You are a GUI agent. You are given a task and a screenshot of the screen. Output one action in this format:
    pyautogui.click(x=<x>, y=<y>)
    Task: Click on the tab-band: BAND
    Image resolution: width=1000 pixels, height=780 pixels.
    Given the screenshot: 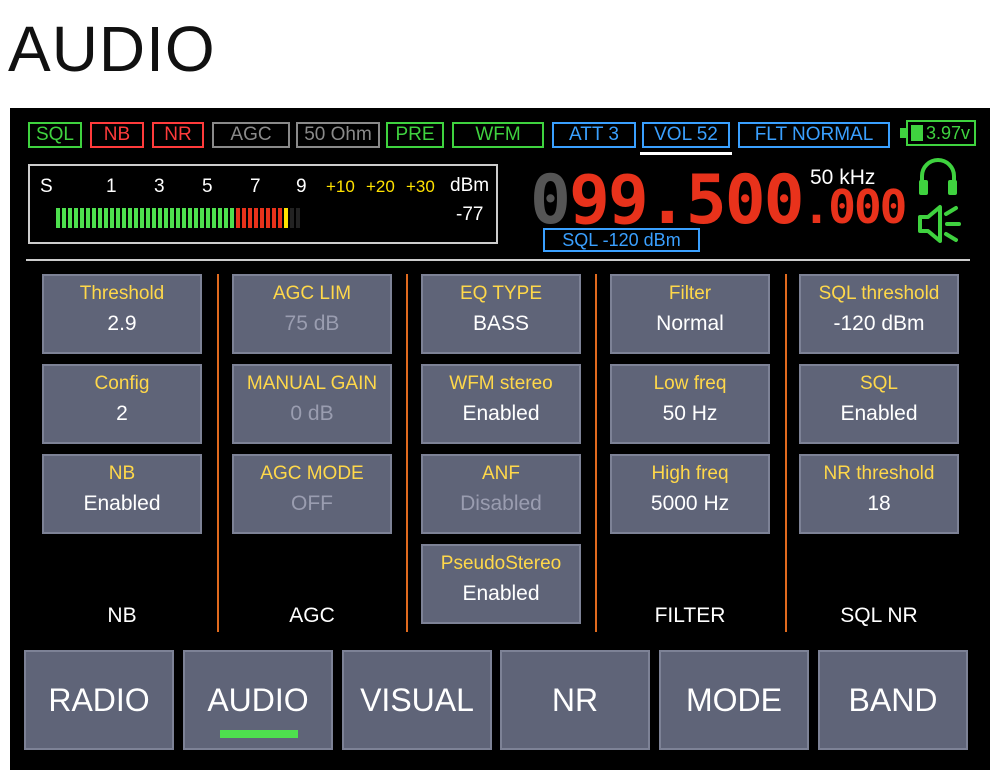 What is the action you would take?
    pyautogui.click(x=893, y=700)
    